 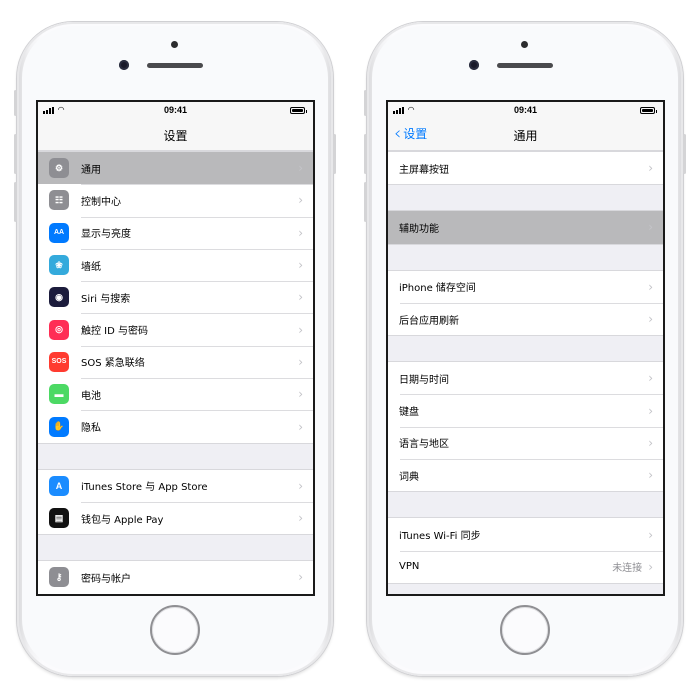 What do you see at coordinates (175, 362) in the screenshot?
I see `settings-row: SOS SOS 紧急联络 ›` at bounding box center [175, 362].